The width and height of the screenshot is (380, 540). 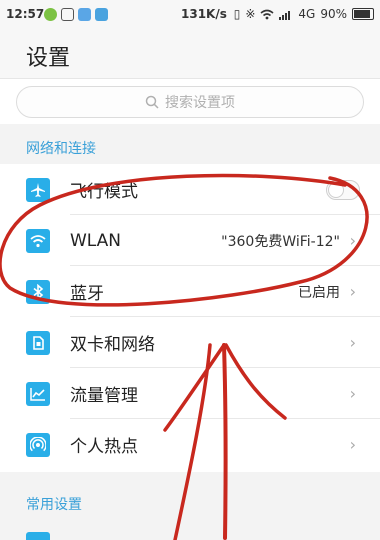 What do you see at coordinates (104, 192) in the screenshot?
I see `row-label: 飞行模式` at bounding box center [104, 192].